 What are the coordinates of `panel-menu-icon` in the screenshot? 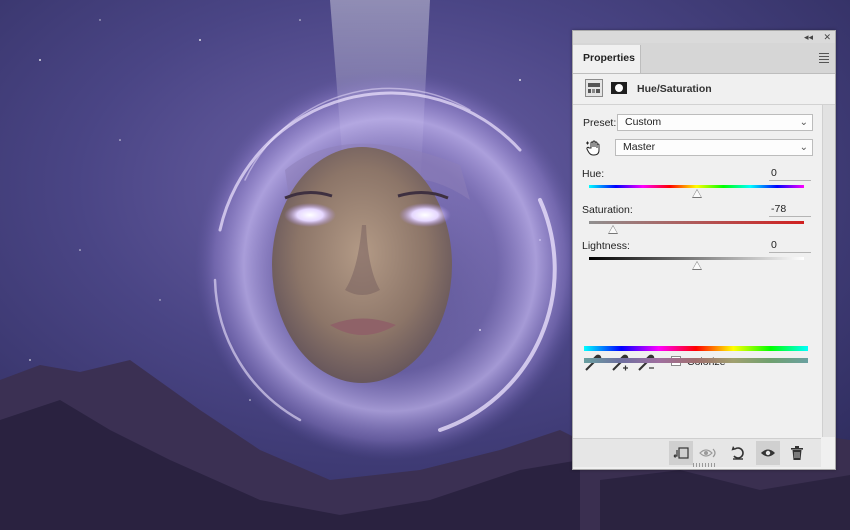 It's located at (824, 59).